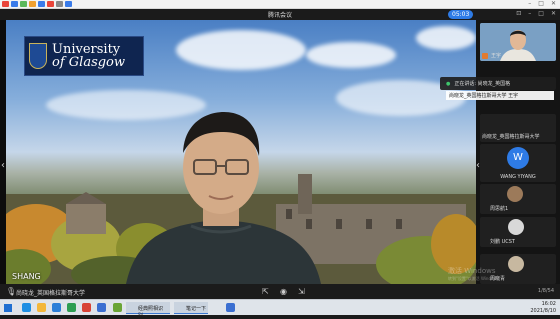 The height and width of the screenshot is (319, 560). What do you see at coordinates (475, 278) in the screenshot?
I see `watermark-line-2: 转到"设置"以激活 Windows。` at bounding box center [475, 278].